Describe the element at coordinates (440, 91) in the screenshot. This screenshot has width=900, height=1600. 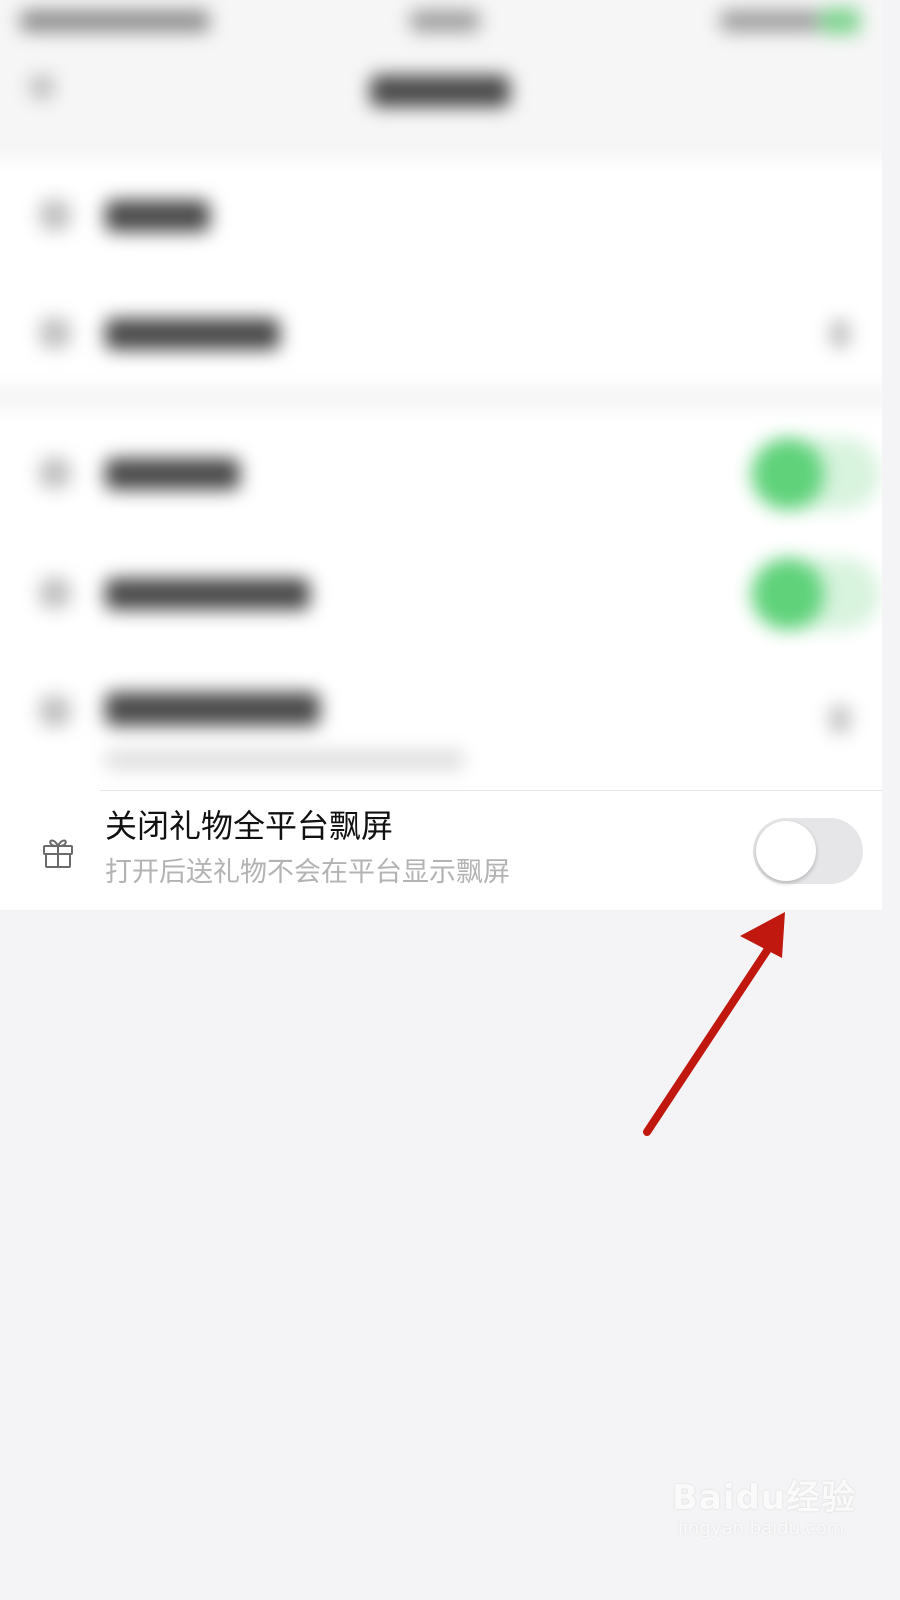
I see `nav-title` at that location.